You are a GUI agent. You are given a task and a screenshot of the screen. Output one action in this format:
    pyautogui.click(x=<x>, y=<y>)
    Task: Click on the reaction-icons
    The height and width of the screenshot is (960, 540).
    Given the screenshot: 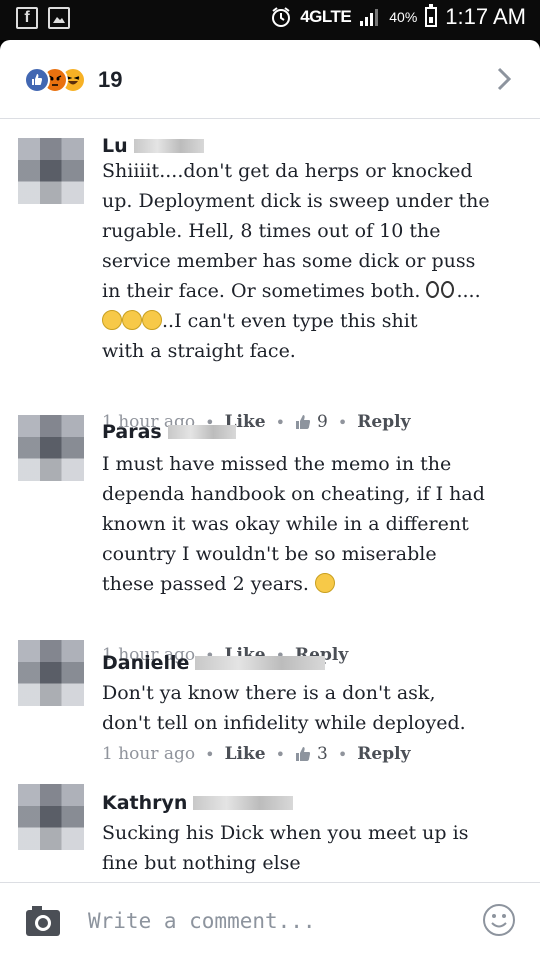 What is the action you would take?
    pyautogui.click(x=59, y=80)
    